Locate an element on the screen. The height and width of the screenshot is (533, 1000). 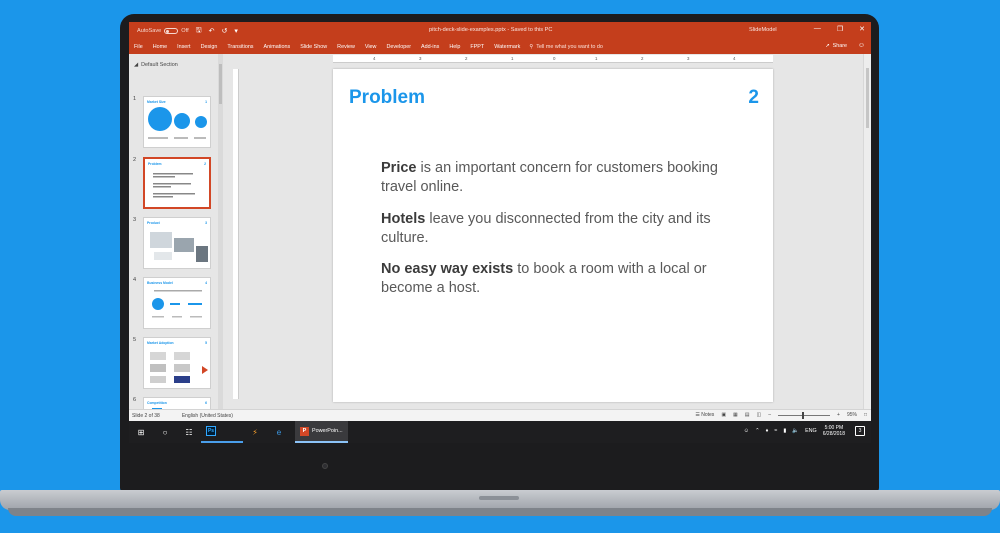
slide-number: 2 is located at coordinates (753, 97).